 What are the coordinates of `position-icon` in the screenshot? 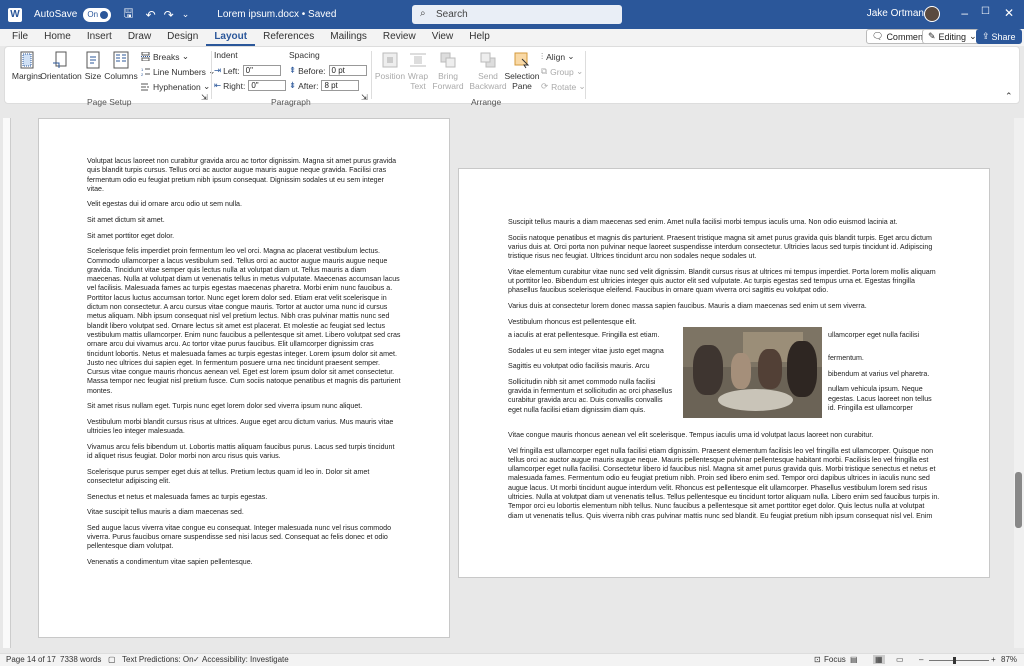 It's located at (390, 60).